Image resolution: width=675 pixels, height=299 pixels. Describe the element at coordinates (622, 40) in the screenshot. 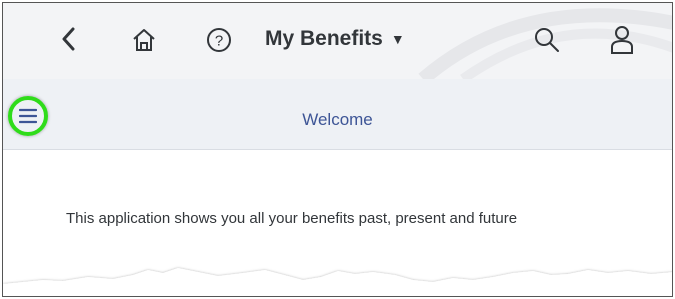

I see `user-icon` at that location.